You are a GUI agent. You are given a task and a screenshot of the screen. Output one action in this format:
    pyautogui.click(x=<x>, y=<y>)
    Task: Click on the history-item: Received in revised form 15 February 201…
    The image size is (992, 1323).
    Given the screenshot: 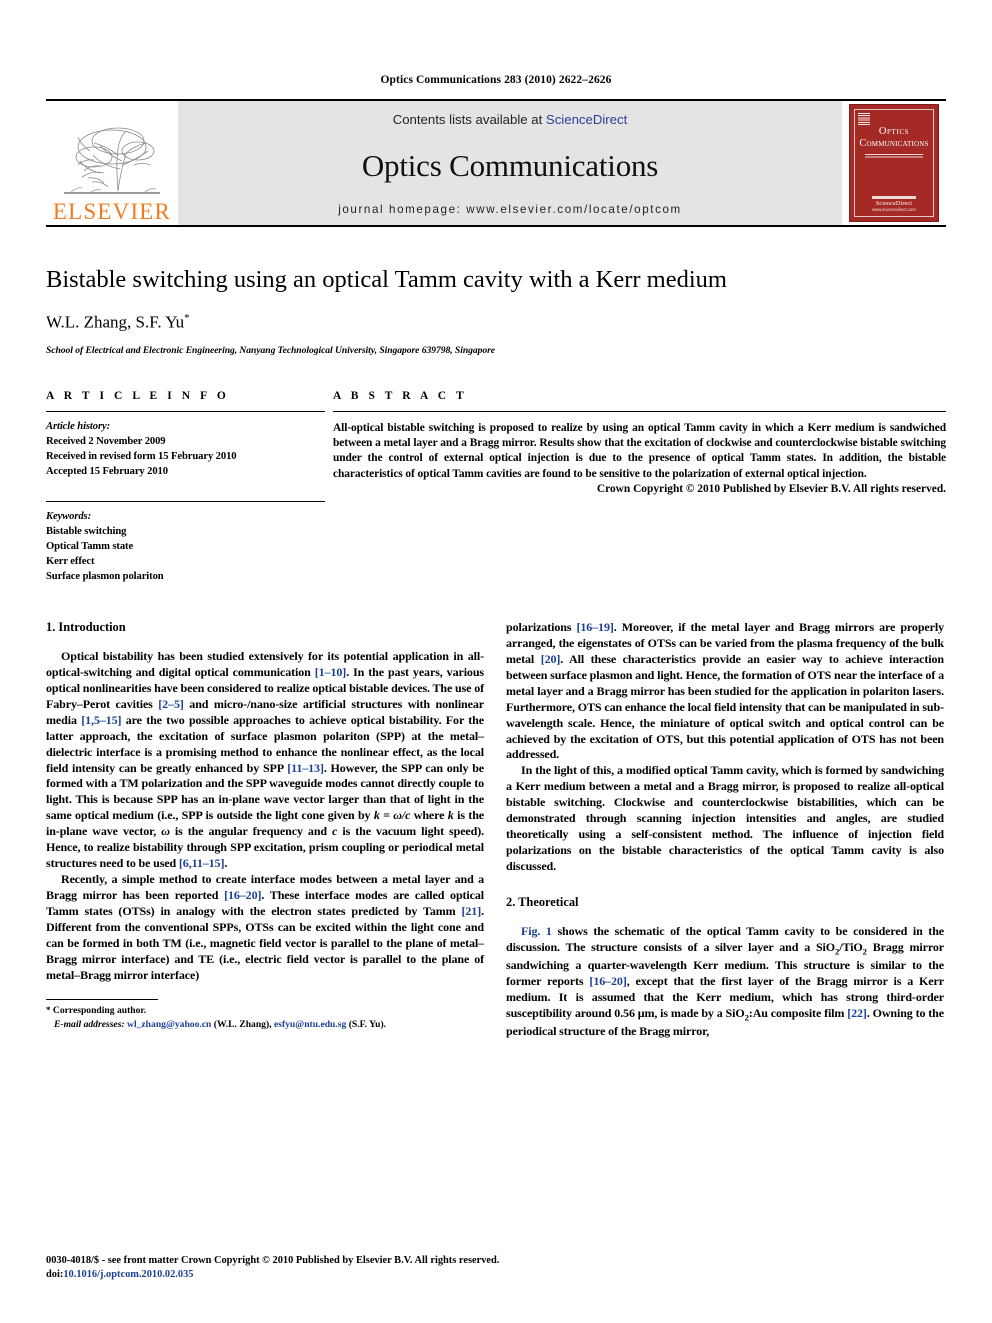 What is the action you would take?
    pyautogui.click(x=141, y=456)
    